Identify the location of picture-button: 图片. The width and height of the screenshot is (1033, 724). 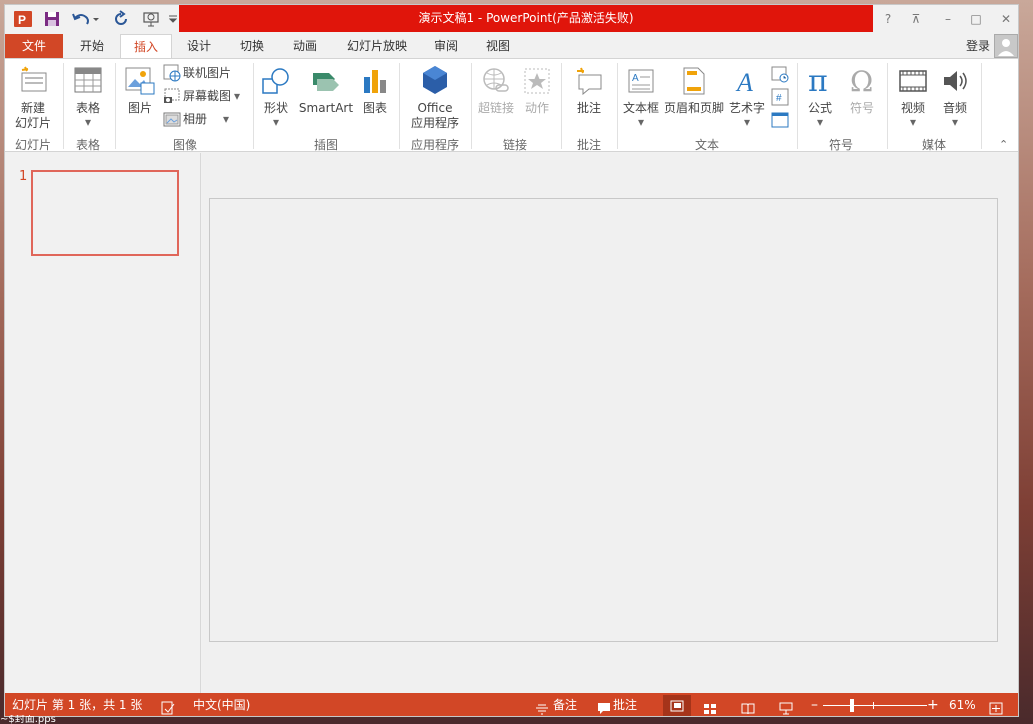
(140, 98).